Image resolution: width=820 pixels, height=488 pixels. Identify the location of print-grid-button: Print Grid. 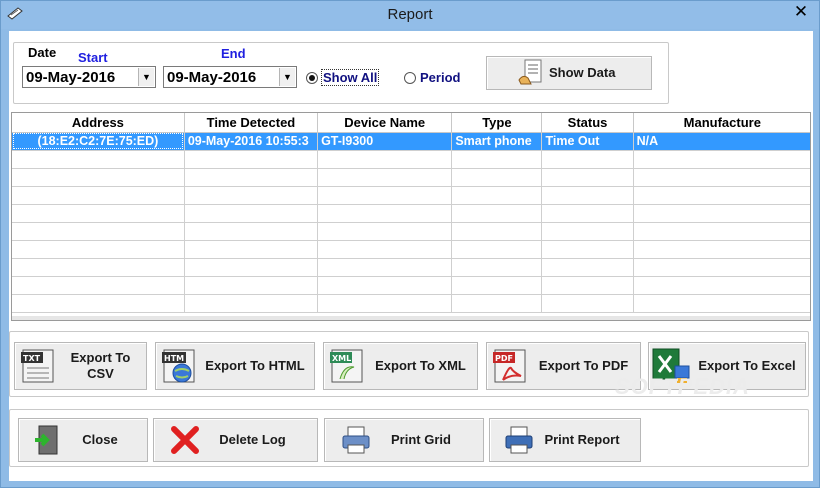
(404, 440).